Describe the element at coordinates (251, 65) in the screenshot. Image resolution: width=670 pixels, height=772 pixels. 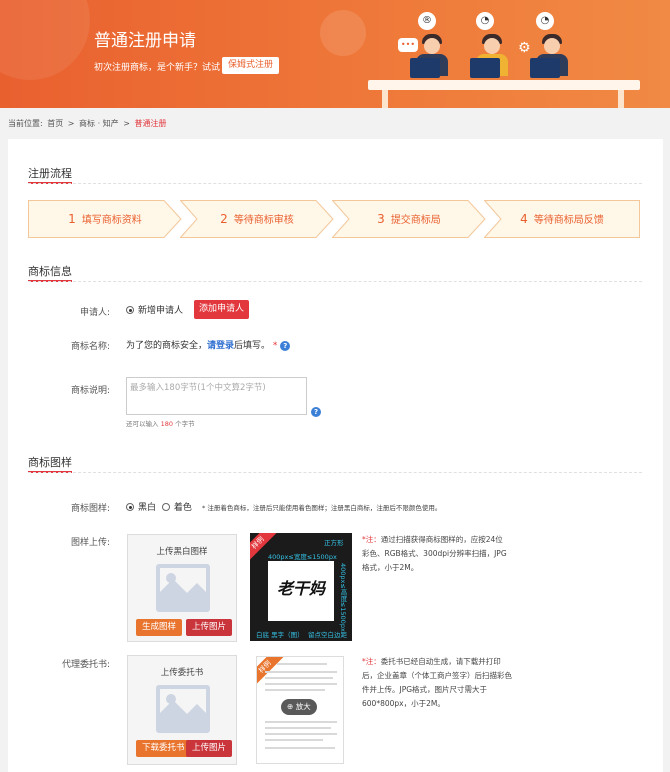
I see `guided-register-button: 保姆式注册` at that location.